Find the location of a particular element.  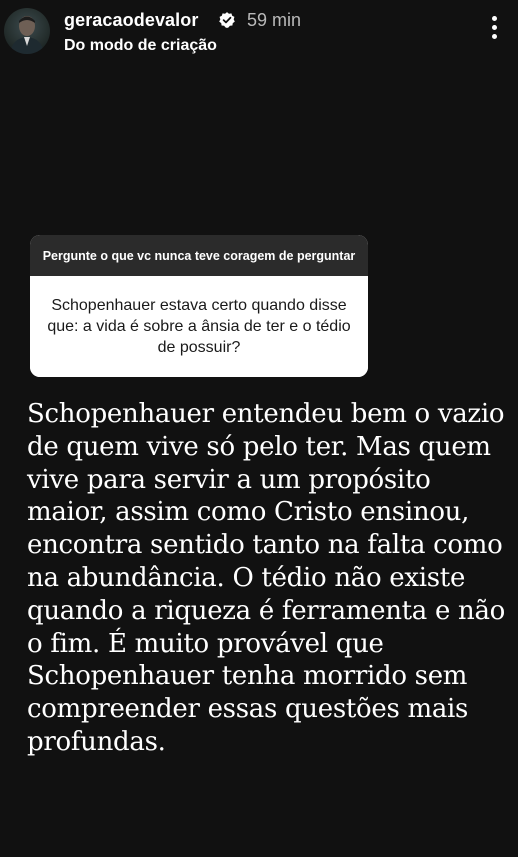

profile-avatar is located at coordinates (27, 31).